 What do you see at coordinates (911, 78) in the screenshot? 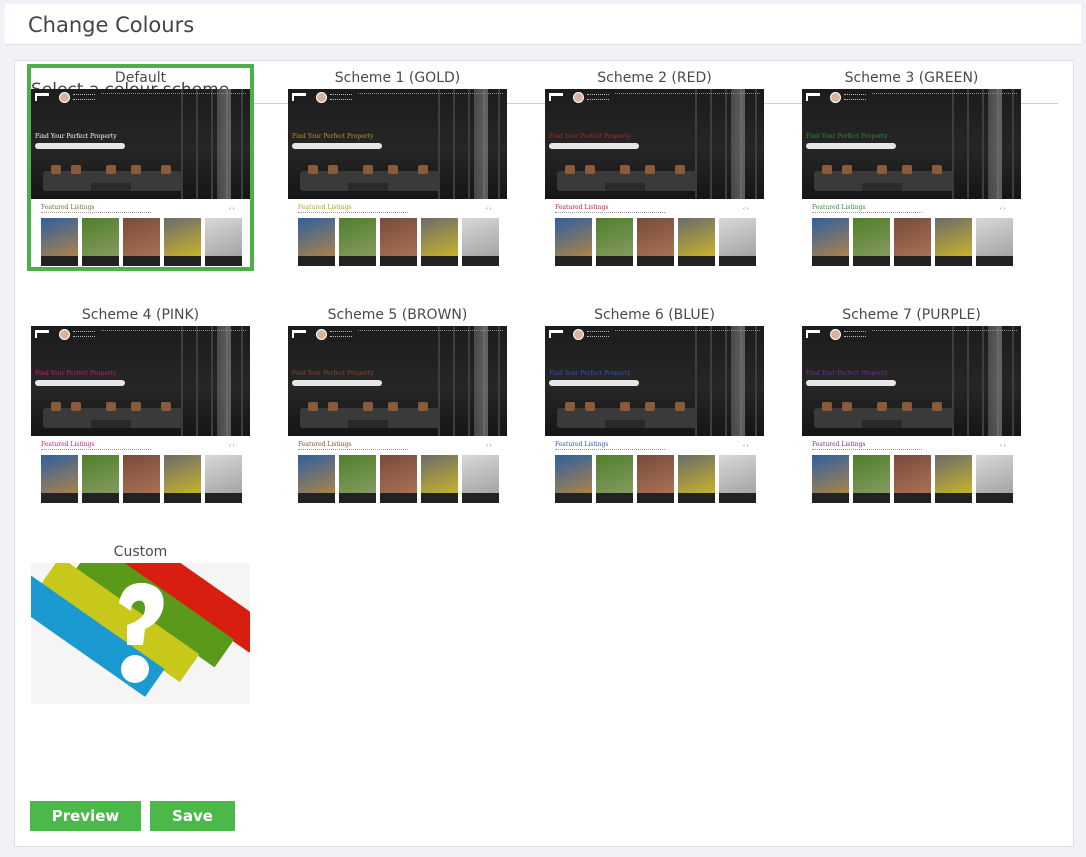
I see `scheme-label: Scheme 3 (GREEN)` at bounding box center [911, 78].